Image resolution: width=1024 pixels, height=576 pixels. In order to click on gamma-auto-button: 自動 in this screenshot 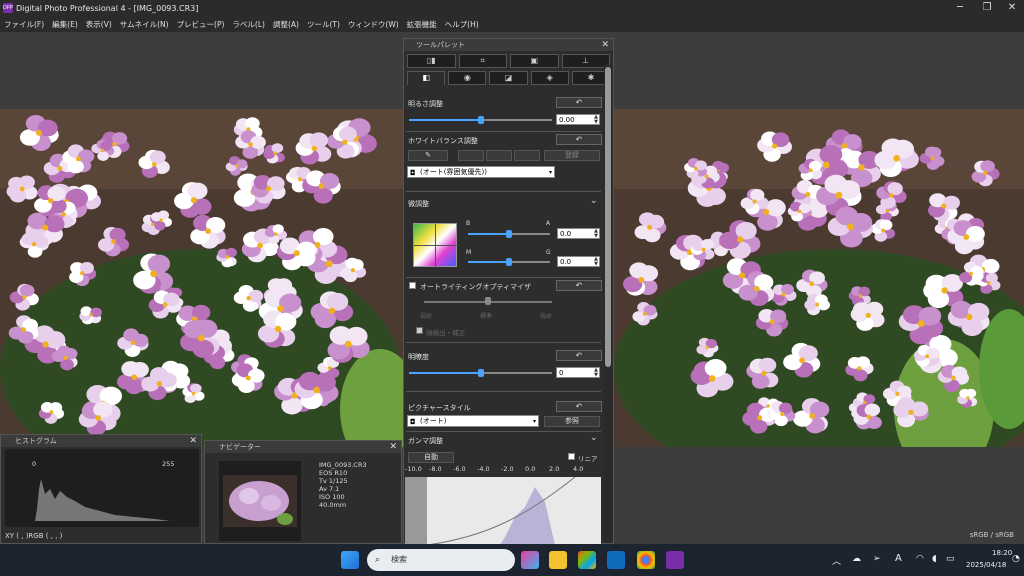, I will do `click(431, 457)`.